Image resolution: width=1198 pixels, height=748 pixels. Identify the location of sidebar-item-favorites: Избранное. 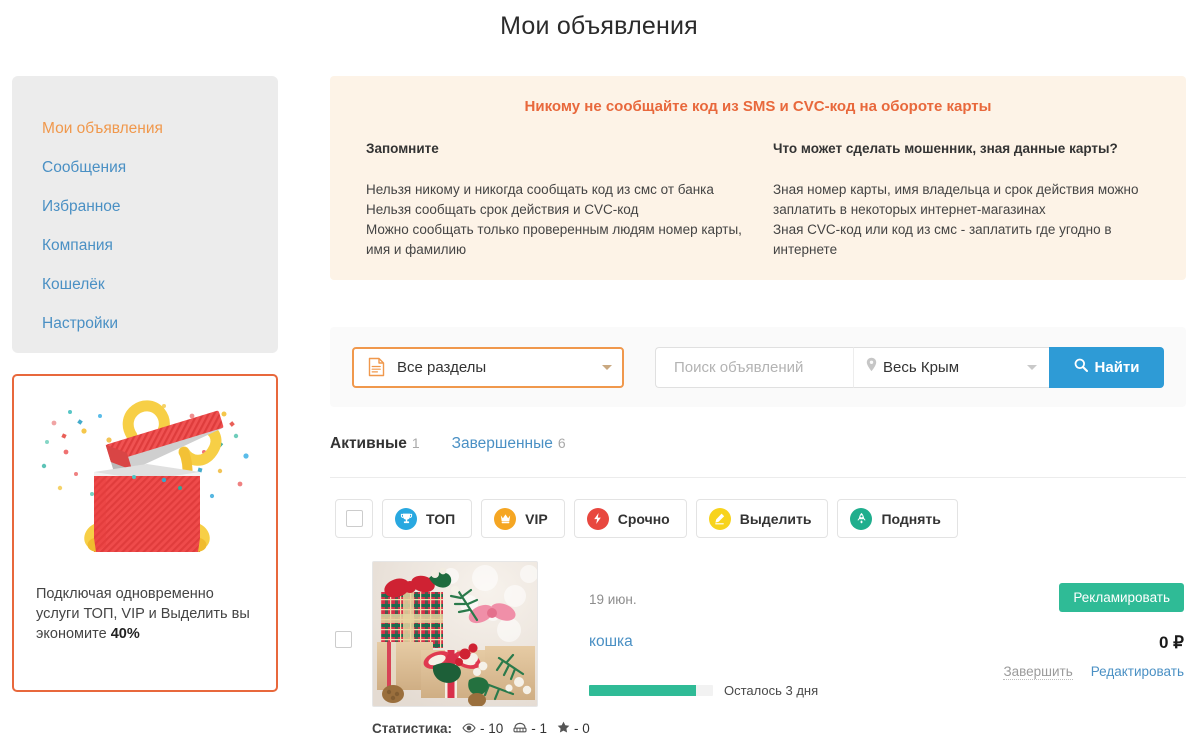
(145, 206).